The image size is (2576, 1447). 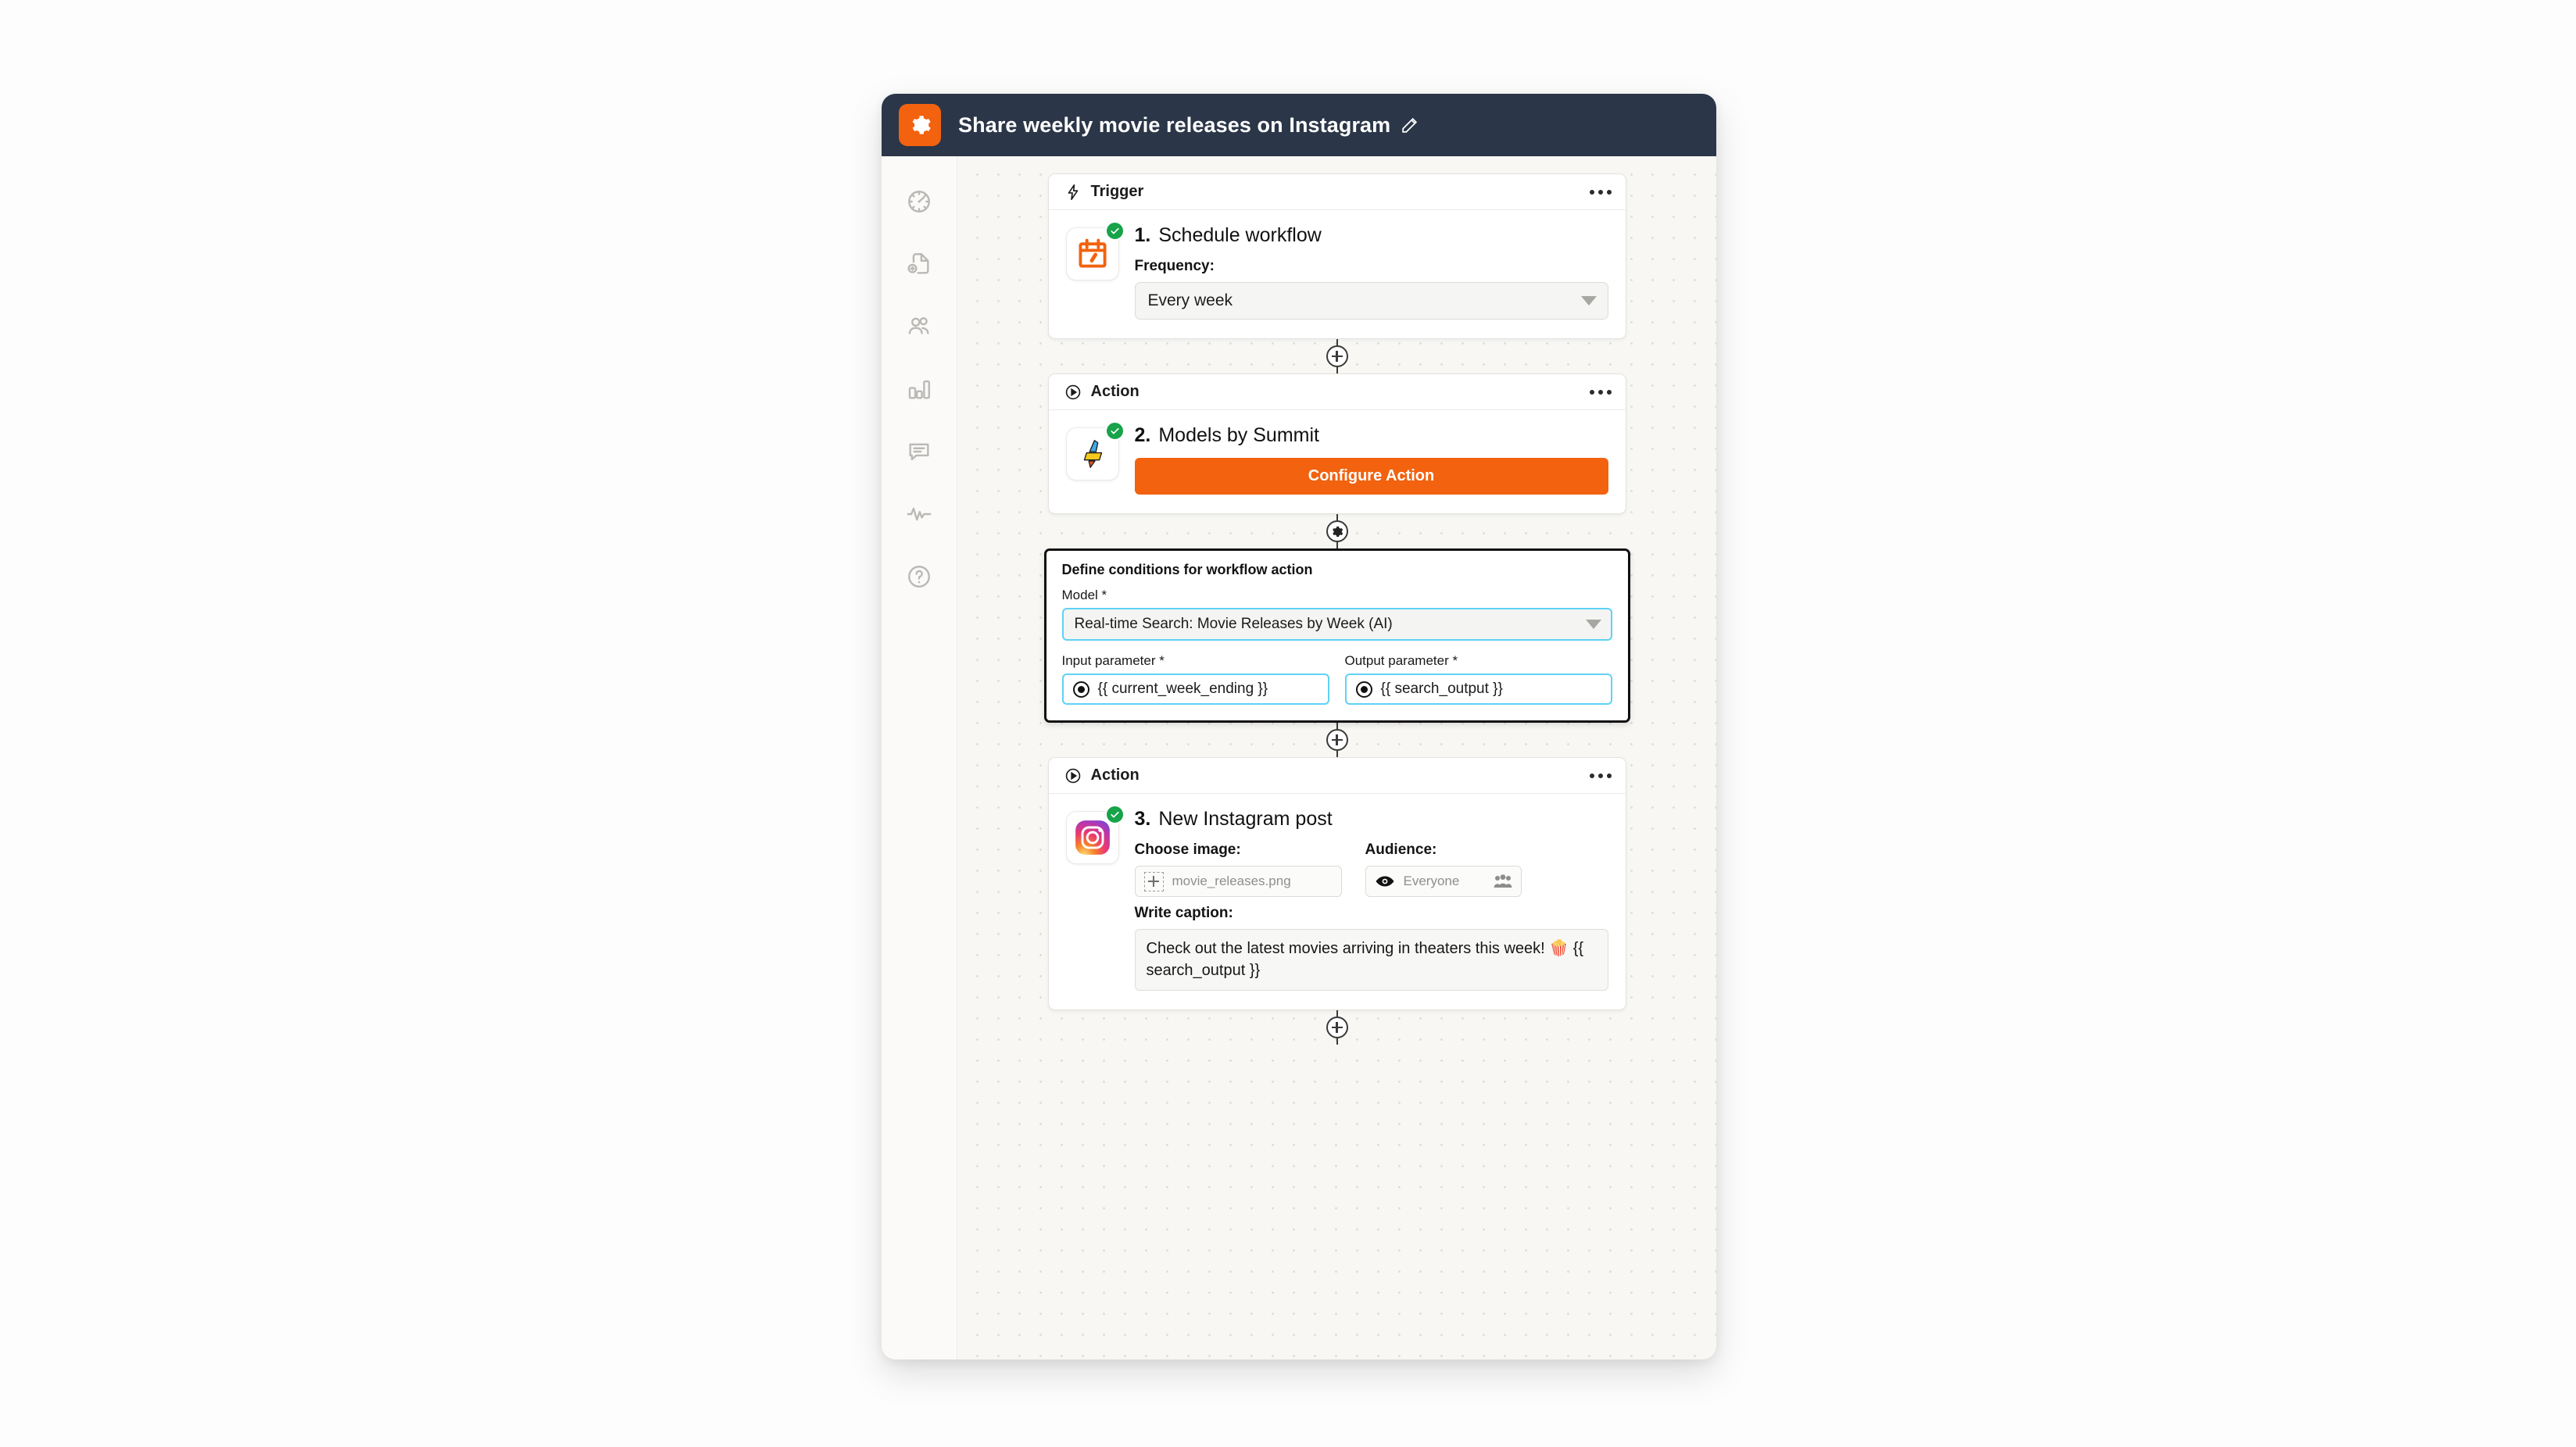 What do you see at coordinates (1187, 569) in the screenshot?
I see `conditions-panel-title: Define conditions for workflow action` at bounding box center [1187, 569].